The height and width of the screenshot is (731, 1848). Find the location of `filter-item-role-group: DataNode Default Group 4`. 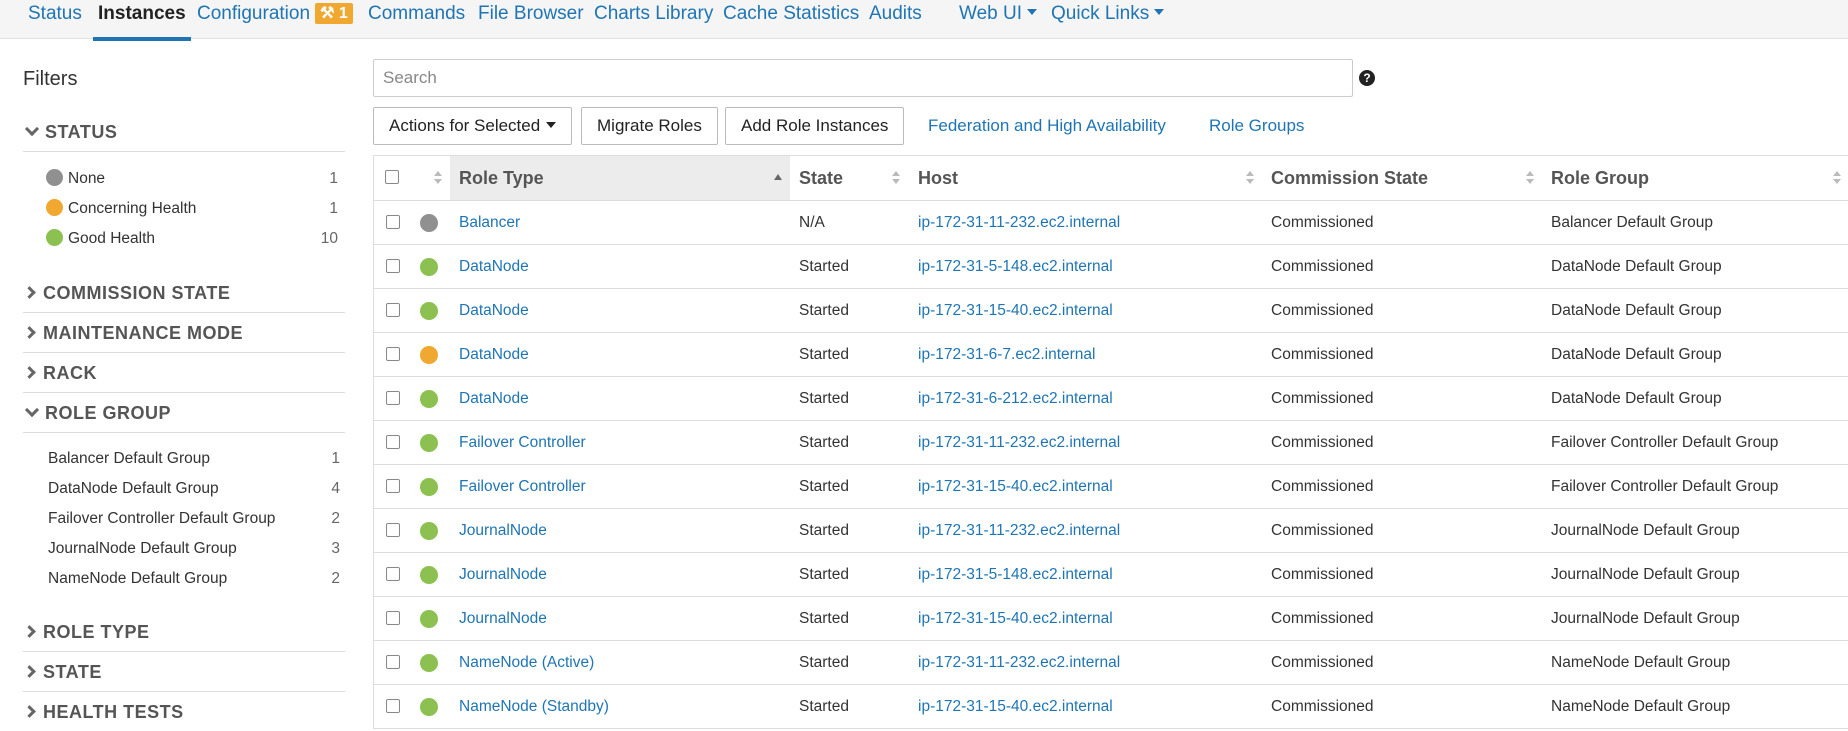

filter-item-role-group: DataNode Default Group 4 is located at coordinates (194, 489).